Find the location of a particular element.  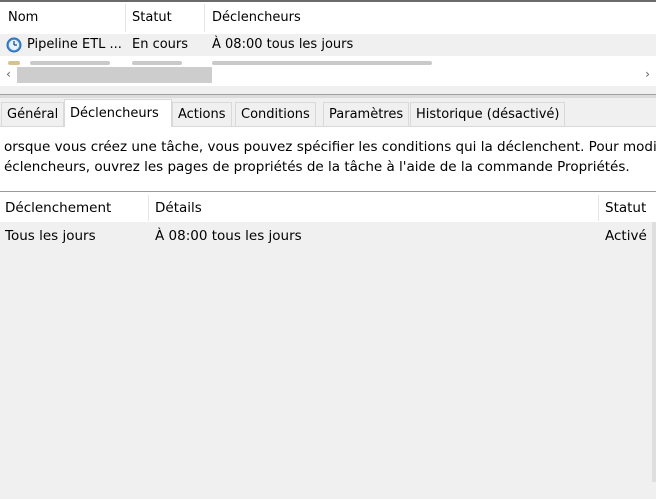

column-header-triggers: Déclencheurs is located at coordinates (256, 18).